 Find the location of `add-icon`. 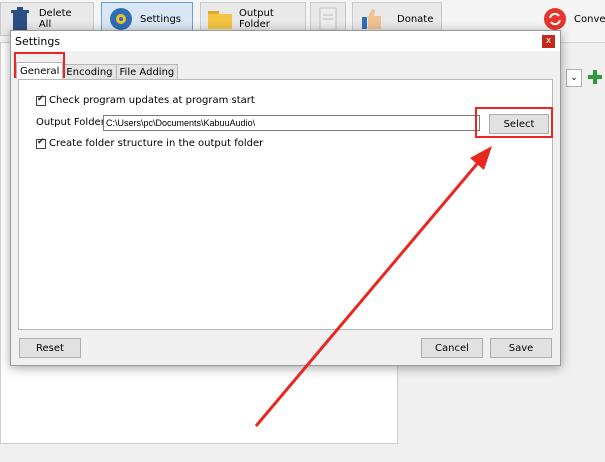

add-icon is located at coordinates (595, 77).